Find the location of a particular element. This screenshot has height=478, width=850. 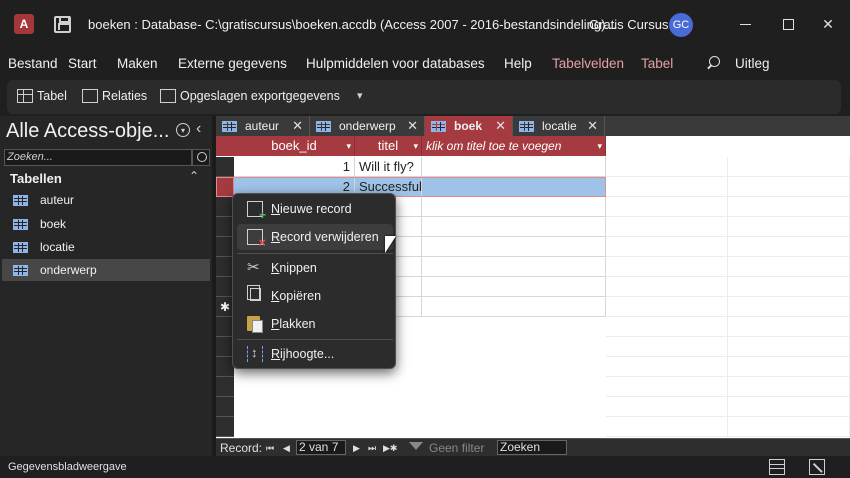

nav-search-icon is located at coordinates (201, 157).